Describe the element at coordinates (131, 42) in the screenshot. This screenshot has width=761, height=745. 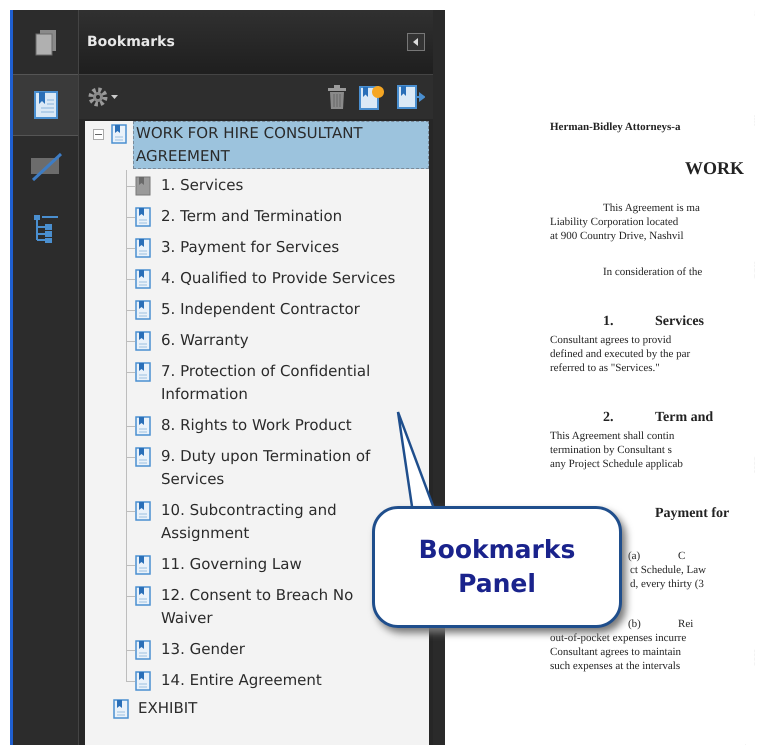
I see `panel-title: Bookmarks` at that location.